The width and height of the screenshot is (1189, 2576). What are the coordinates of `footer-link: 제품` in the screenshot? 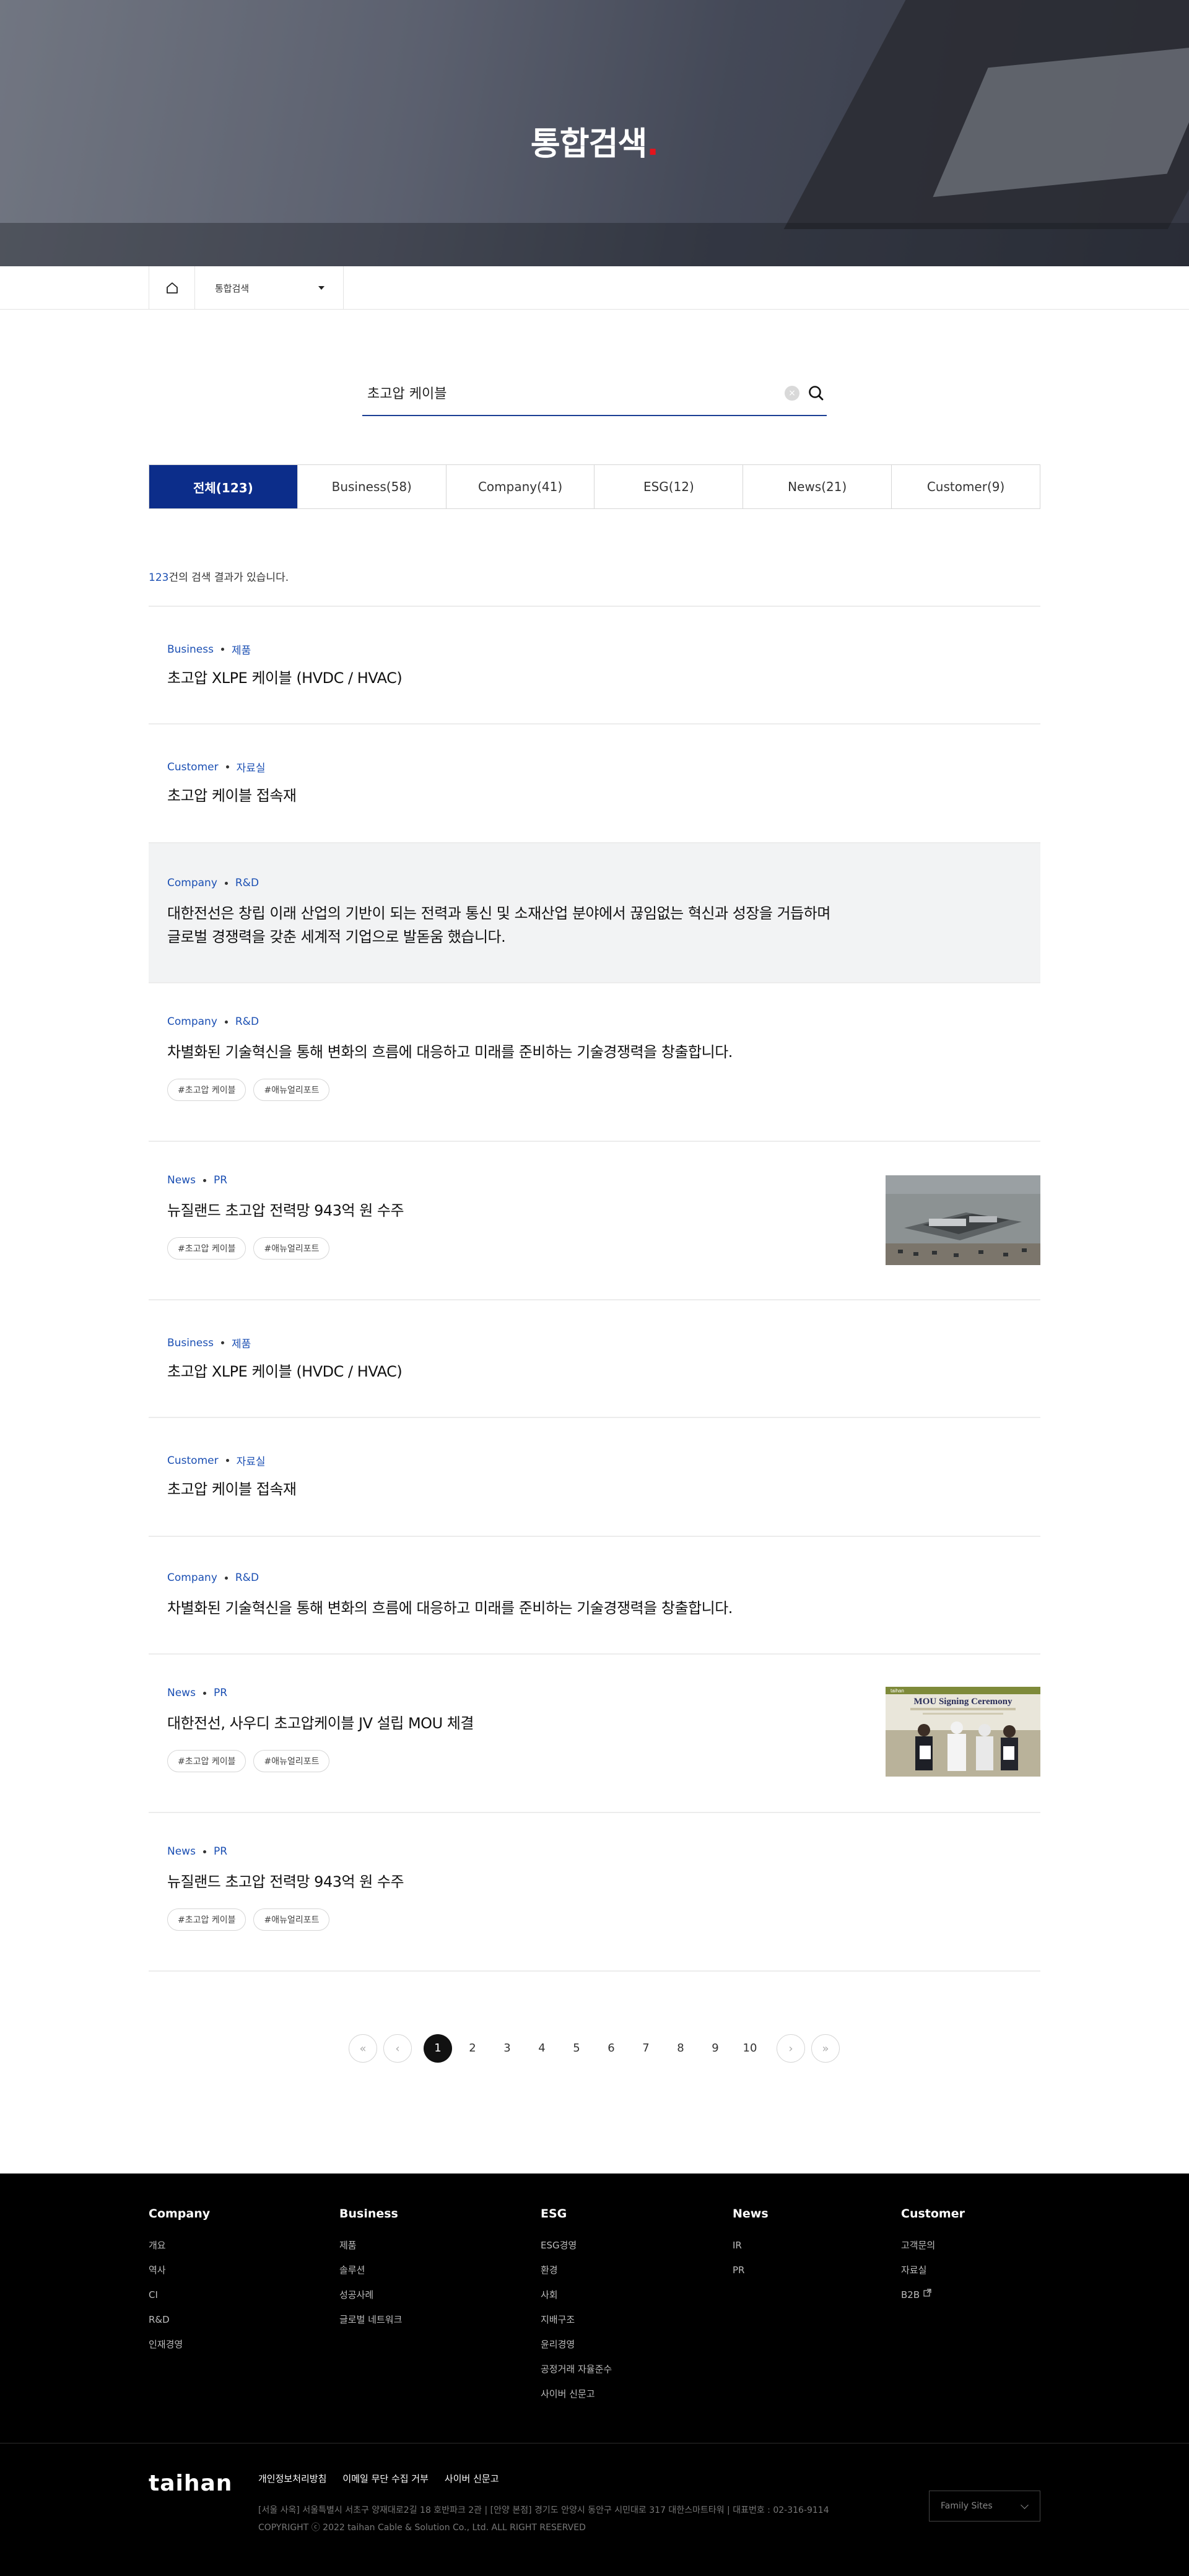 It's located at (370, 2251).